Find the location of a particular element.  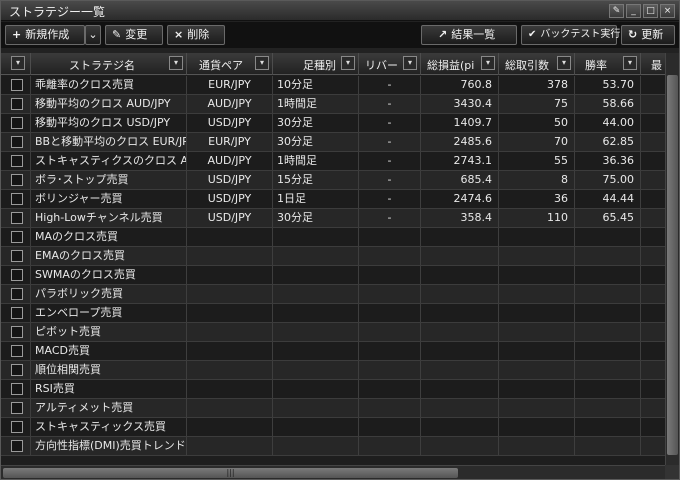

filter-winrate-icon: ▾ is located at coordinates (630, 63).